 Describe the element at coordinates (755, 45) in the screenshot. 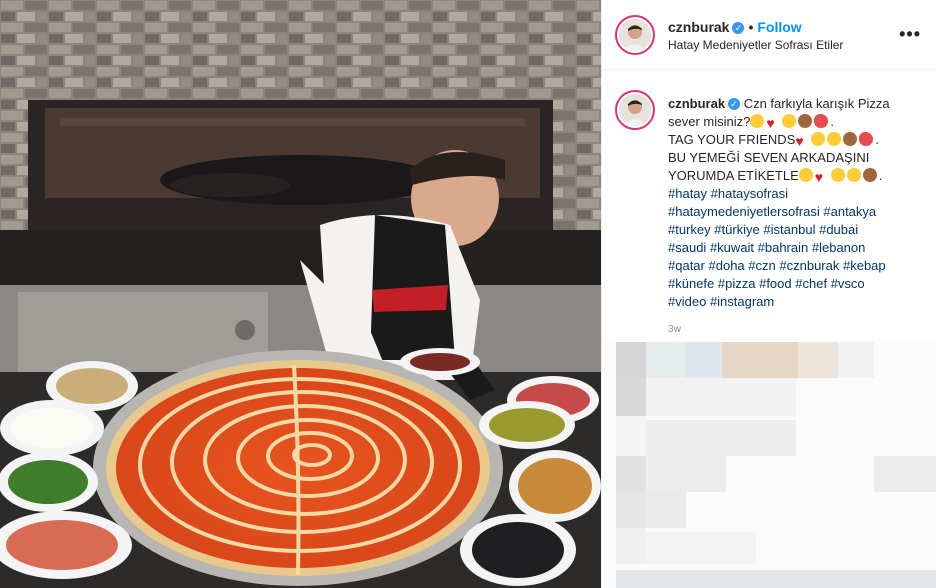

I see `location-link: Hatay Medeniyetler Sofrası Etiler` at that location.